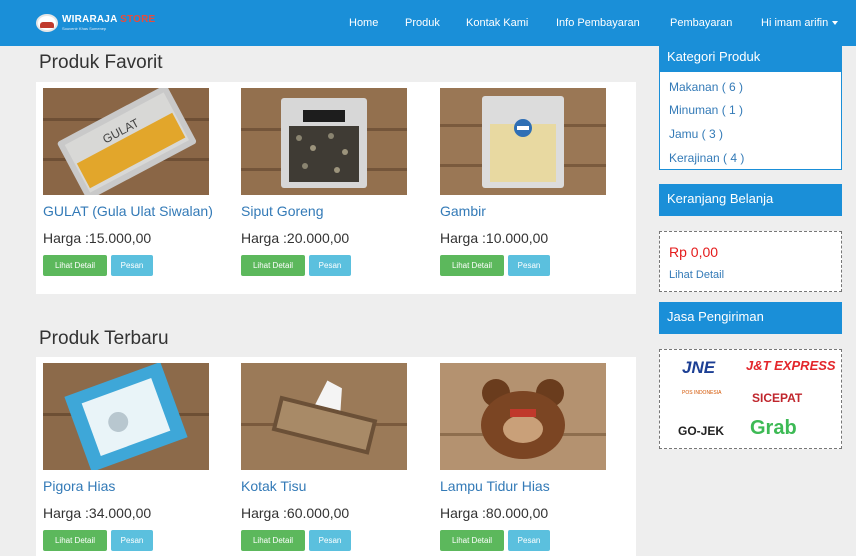 Image resolution: width=856 pixels, height=556 pixels. Describe the element at coordinates (699, 367) in the screenshot. I see `jne-logo: JNE` at that location.